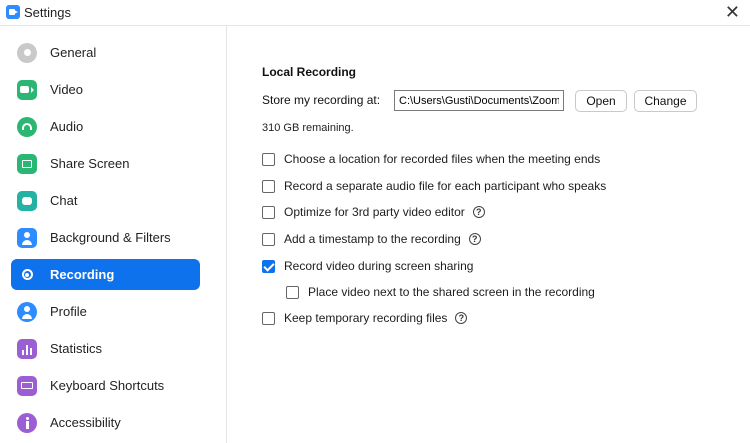 Image resolution: width=750 pixels, height=443 pixels. Describe the element at coordinates (27, 200) in the screenshot. I see `chat-icon` at that location.